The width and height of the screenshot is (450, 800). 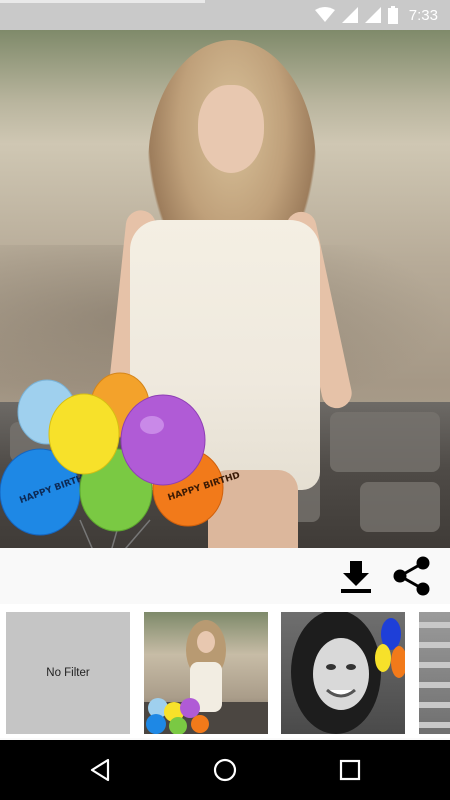 What do you see at coordinates (102, 1) in the screenshot?
I see `status-bar-highlight` at bounding box center [102, 1].